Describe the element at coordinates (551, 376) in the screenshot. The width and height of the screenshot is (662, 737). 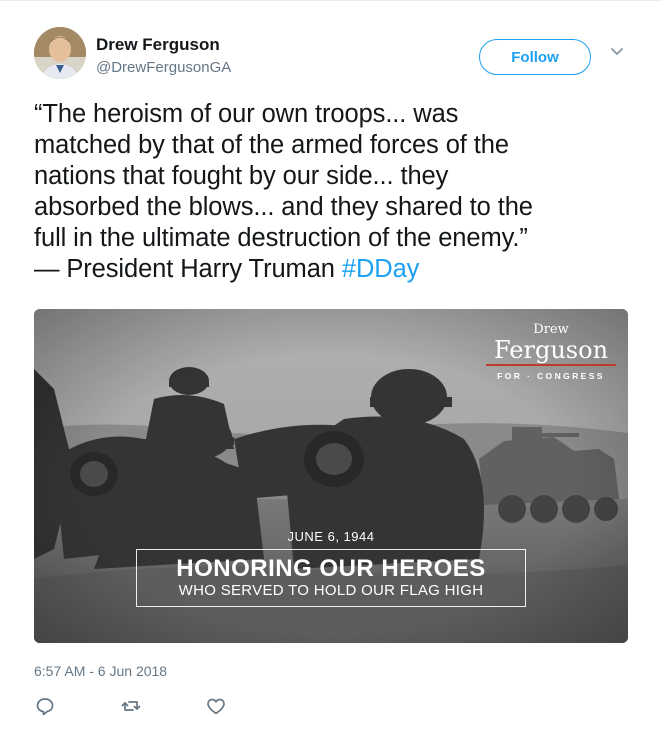
I see `logo-subtitle: FOR · CONGRESS` at that location.